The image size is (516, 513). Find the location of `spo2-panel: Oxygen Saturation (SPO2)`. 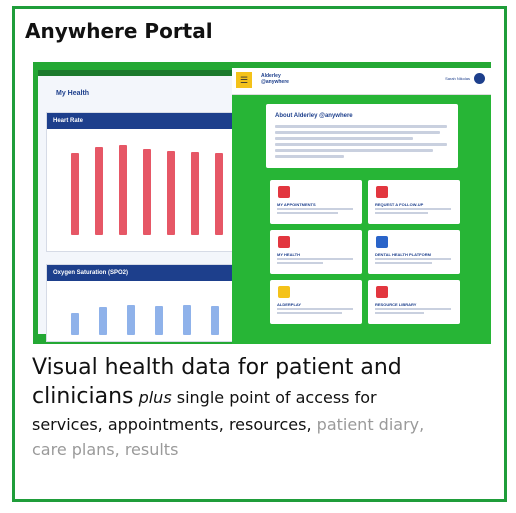

spo2-panel: Oxygen Saturation (SPO2) is located at coordinates (142, 303).